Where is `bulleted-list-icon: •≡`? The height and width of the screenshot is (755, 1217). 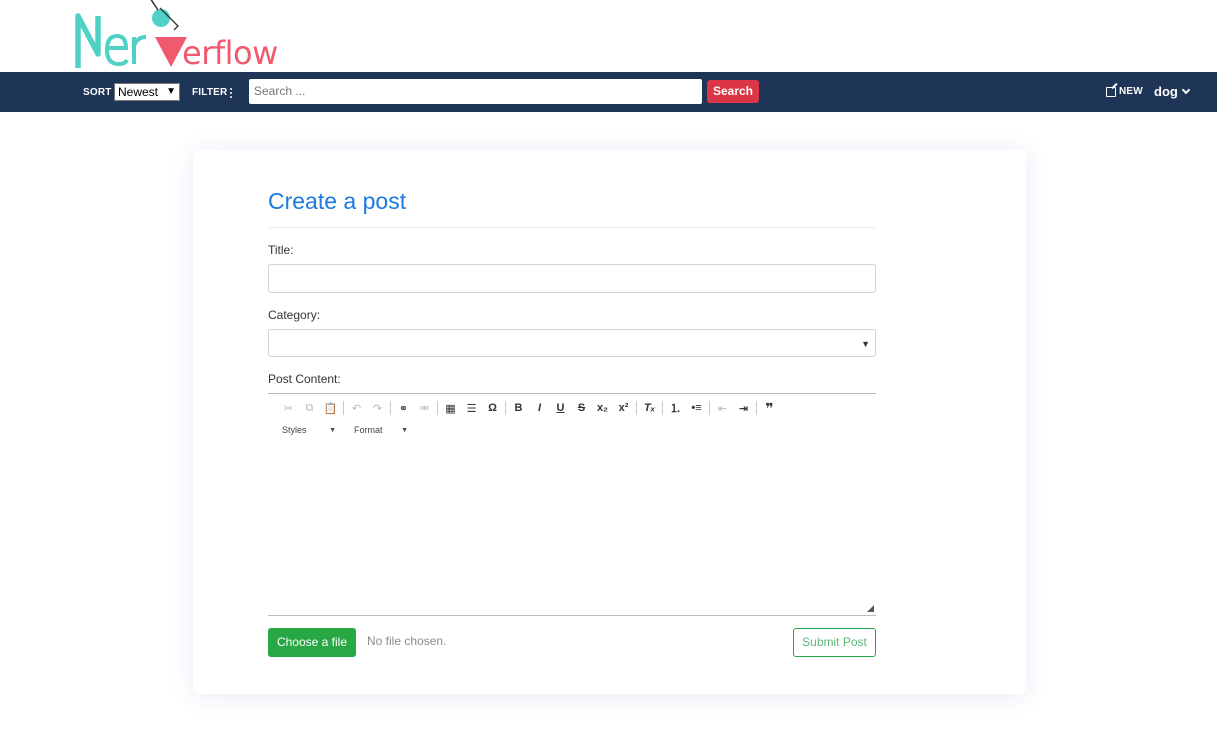
bulleted-list-icon: •≡ is located at coordinates (696, 408).